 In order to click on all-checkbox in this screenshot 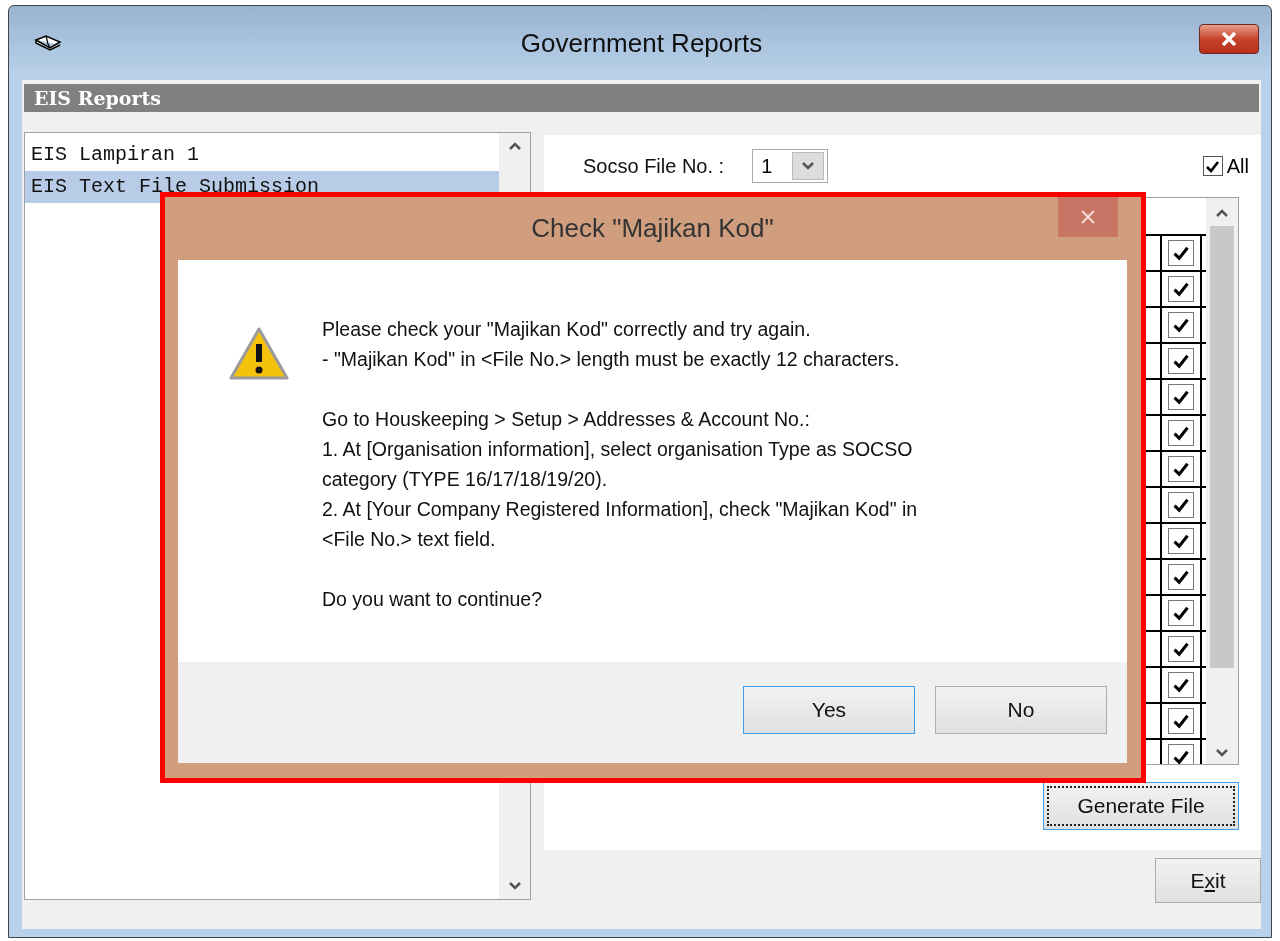, I will do `click(1212, 166)`.